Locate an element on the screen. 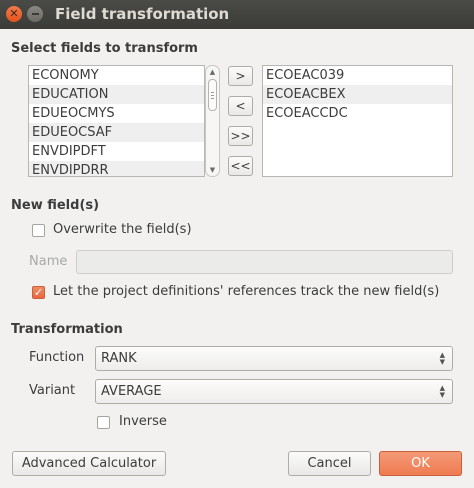 The width and height of the screenshot is (474, 488). remove-field-button: < is located at coordinates (240, 106).